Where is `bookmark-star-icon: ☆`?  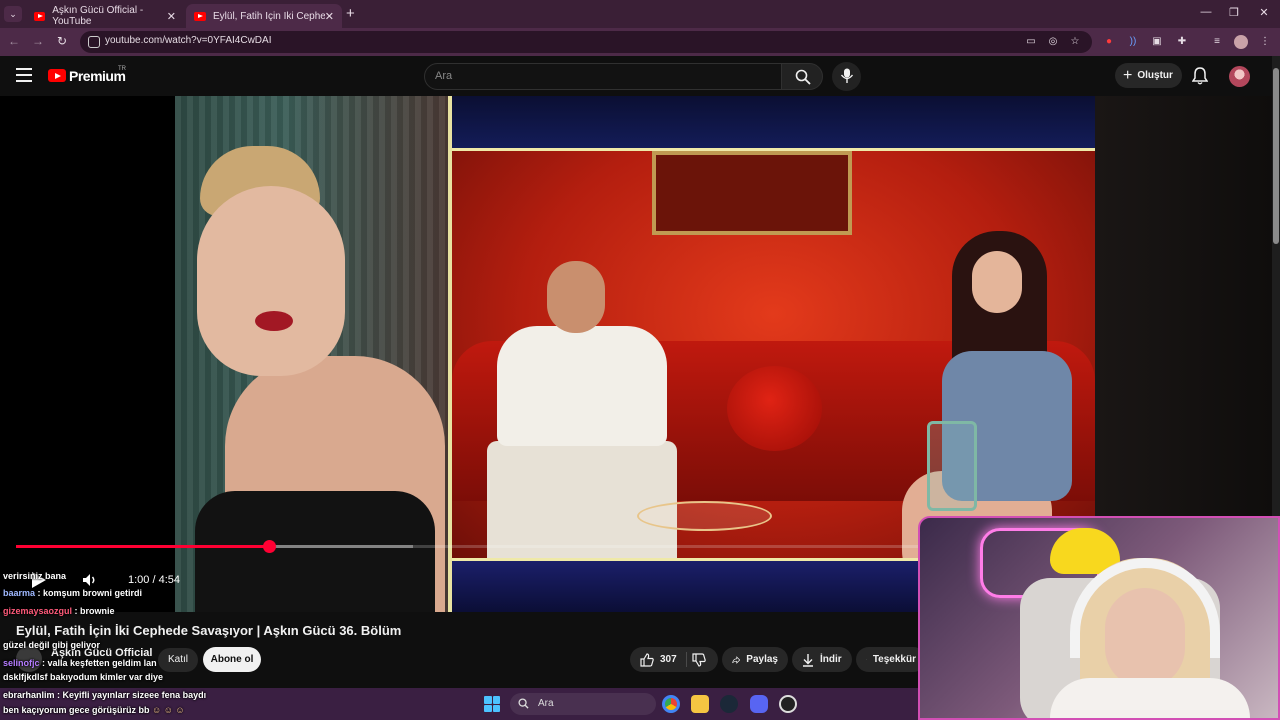 bookmark-star-icon: ☆ is located at coordinates (1075, 42).